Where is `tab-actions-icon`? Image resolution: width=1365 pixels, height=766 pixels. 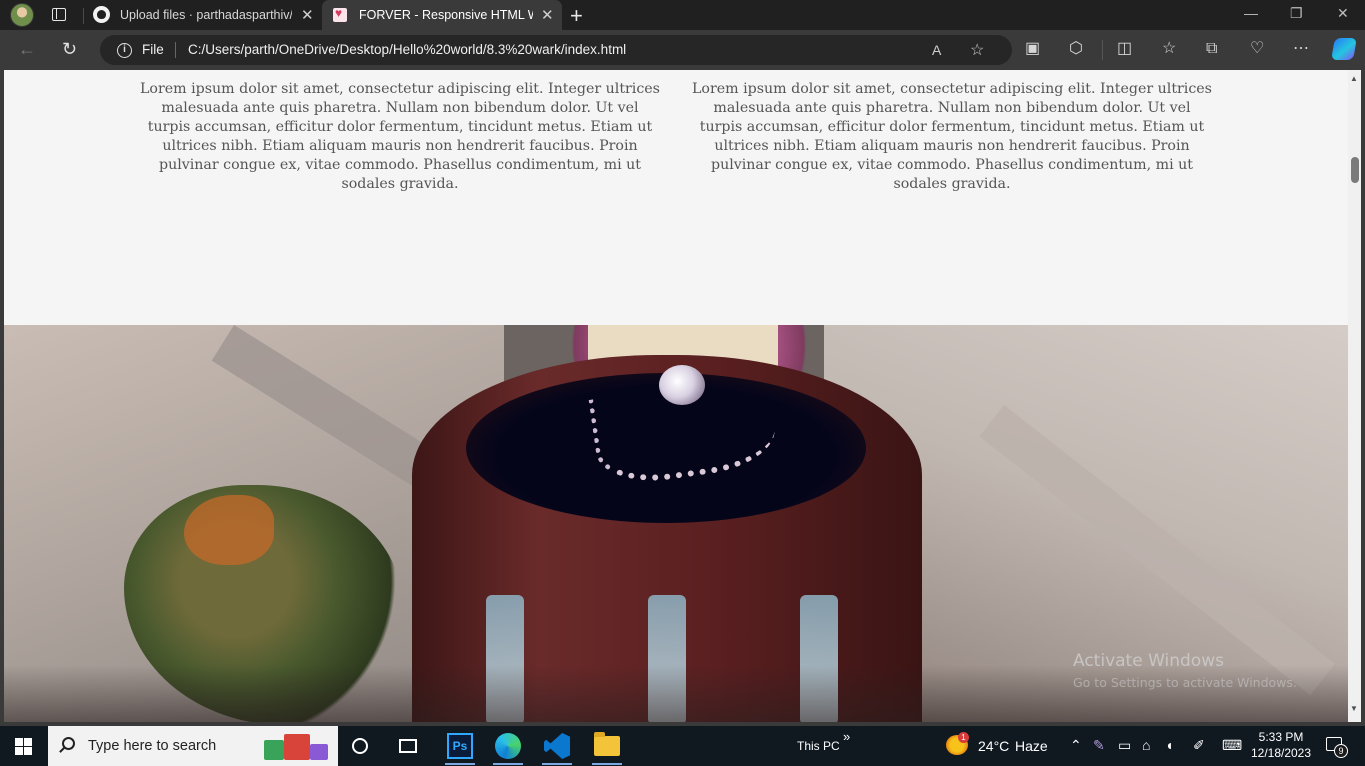 tab-actions-icon is located at coordinates (60, 15).